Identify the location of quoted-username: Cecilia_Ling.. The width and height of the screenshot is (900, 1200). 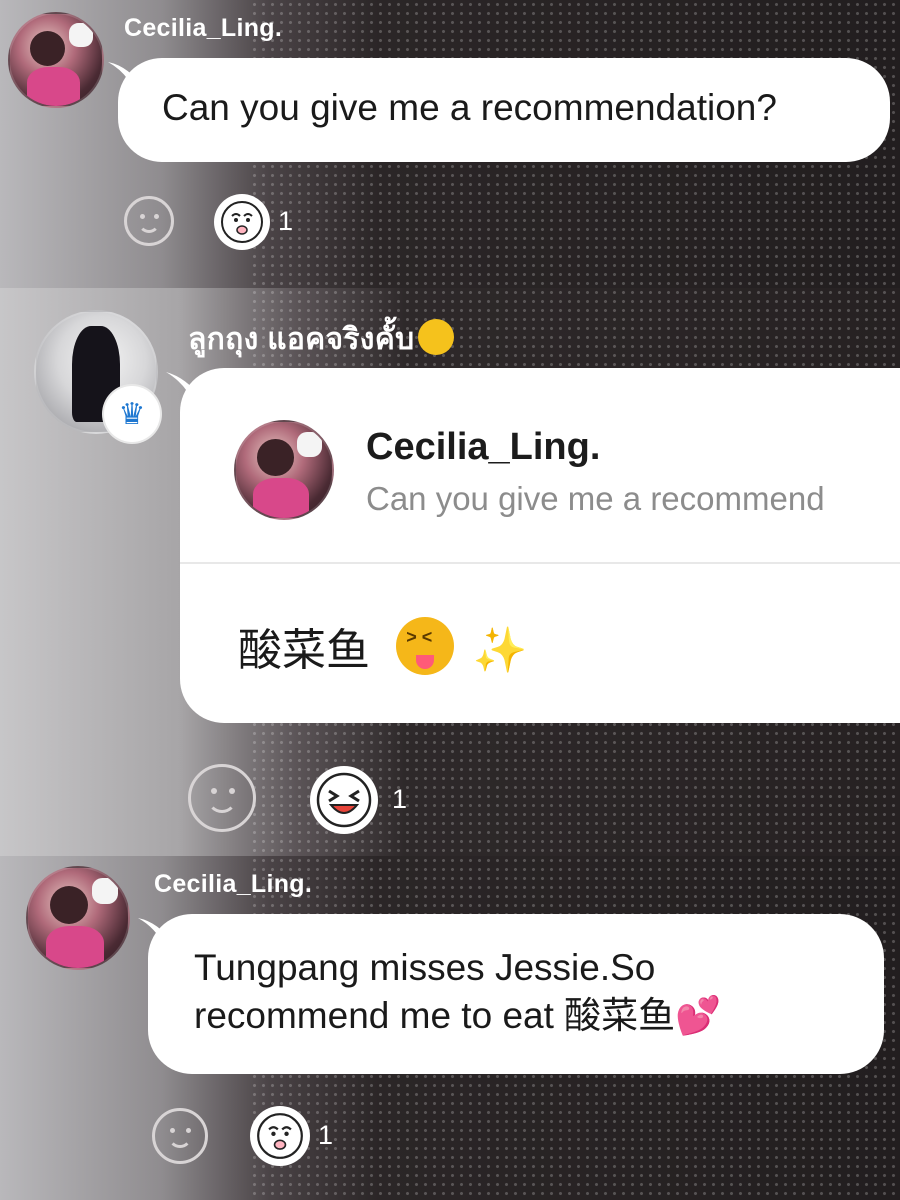
(483, 447).